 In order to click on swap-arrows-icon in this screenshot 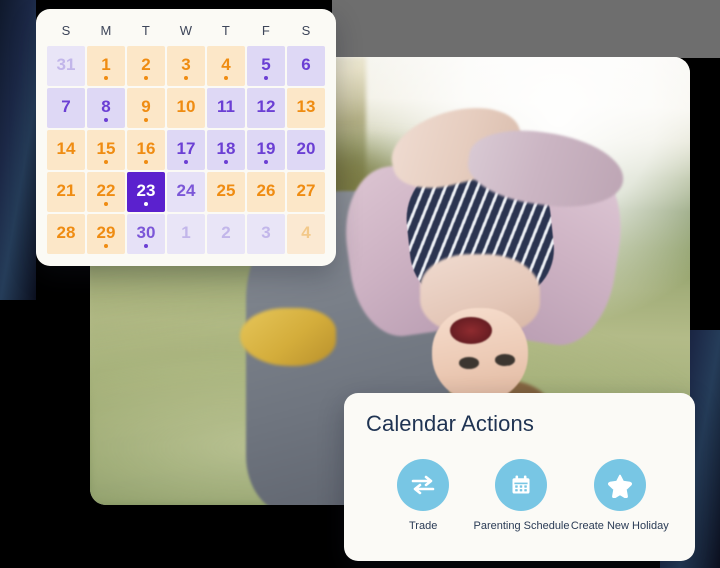, I will do `click(423, 485)`.